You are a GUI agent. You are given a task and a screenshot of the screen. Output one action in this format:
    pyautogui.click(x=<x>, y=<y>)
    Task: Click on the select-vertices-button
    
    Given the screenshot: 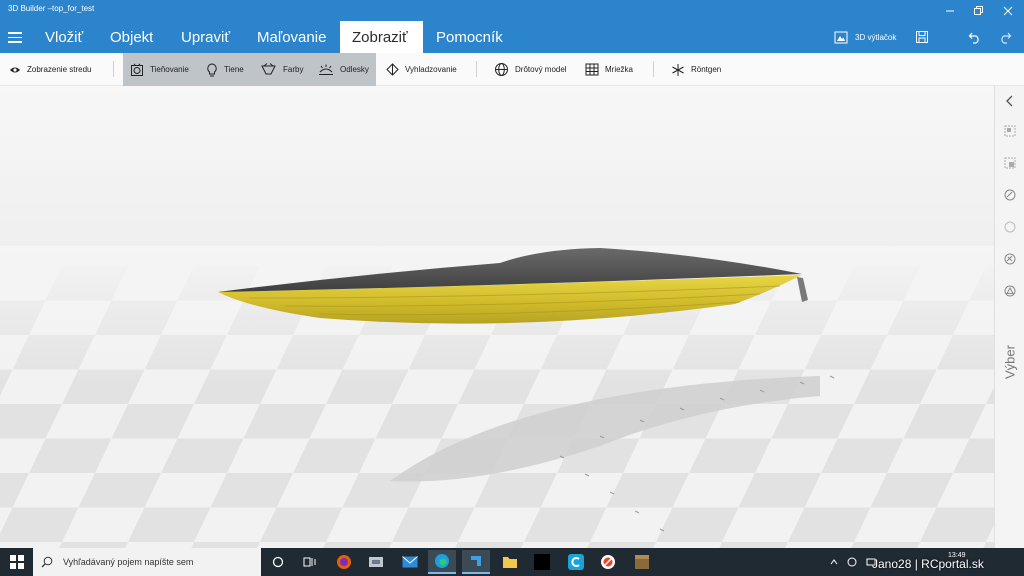 What is the action you would take?
    pyautogui.click(x=1010, y=227)
    